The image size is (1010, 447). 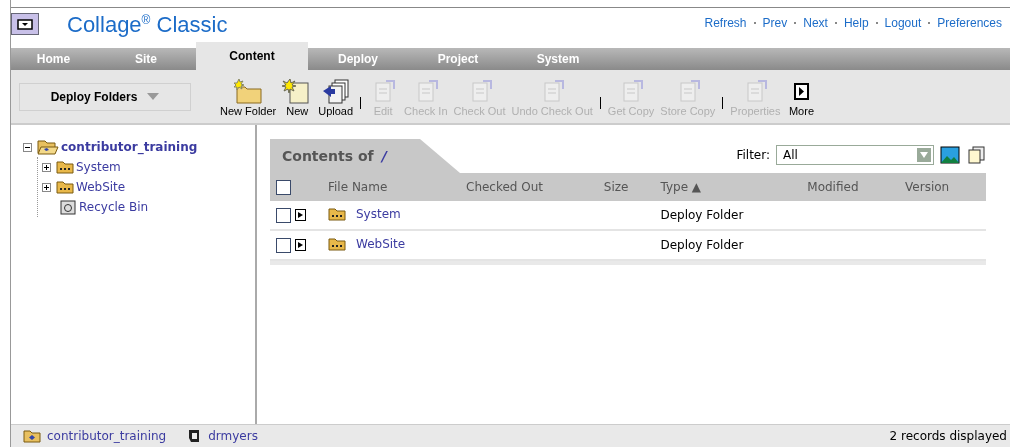 I want to click on toolbar-button: Upload, so click(x=336, y=96).